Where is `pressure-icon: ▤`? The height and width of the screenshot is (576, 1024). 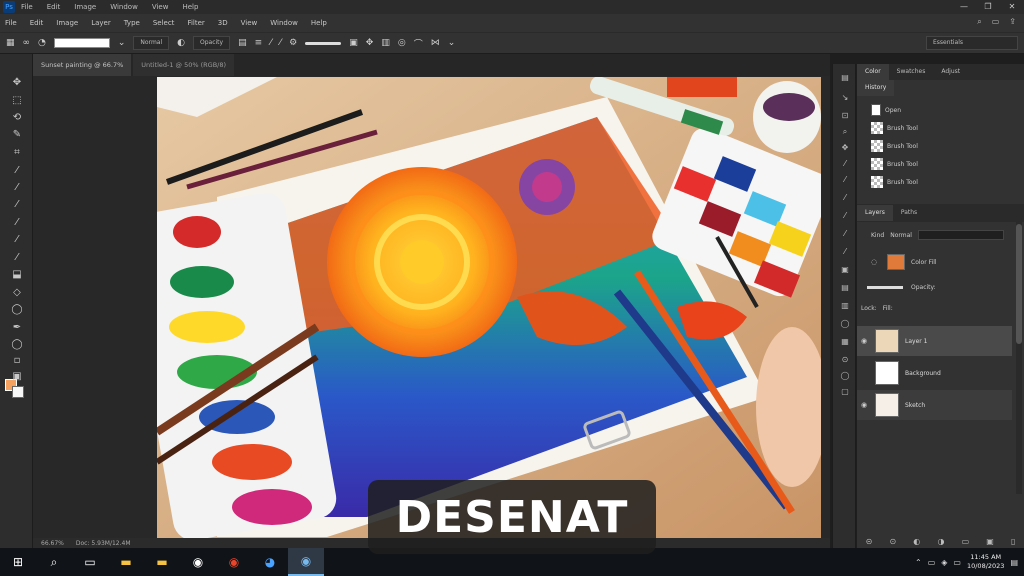
pressure-icon: ▤ is located at coordinates (242, 43).